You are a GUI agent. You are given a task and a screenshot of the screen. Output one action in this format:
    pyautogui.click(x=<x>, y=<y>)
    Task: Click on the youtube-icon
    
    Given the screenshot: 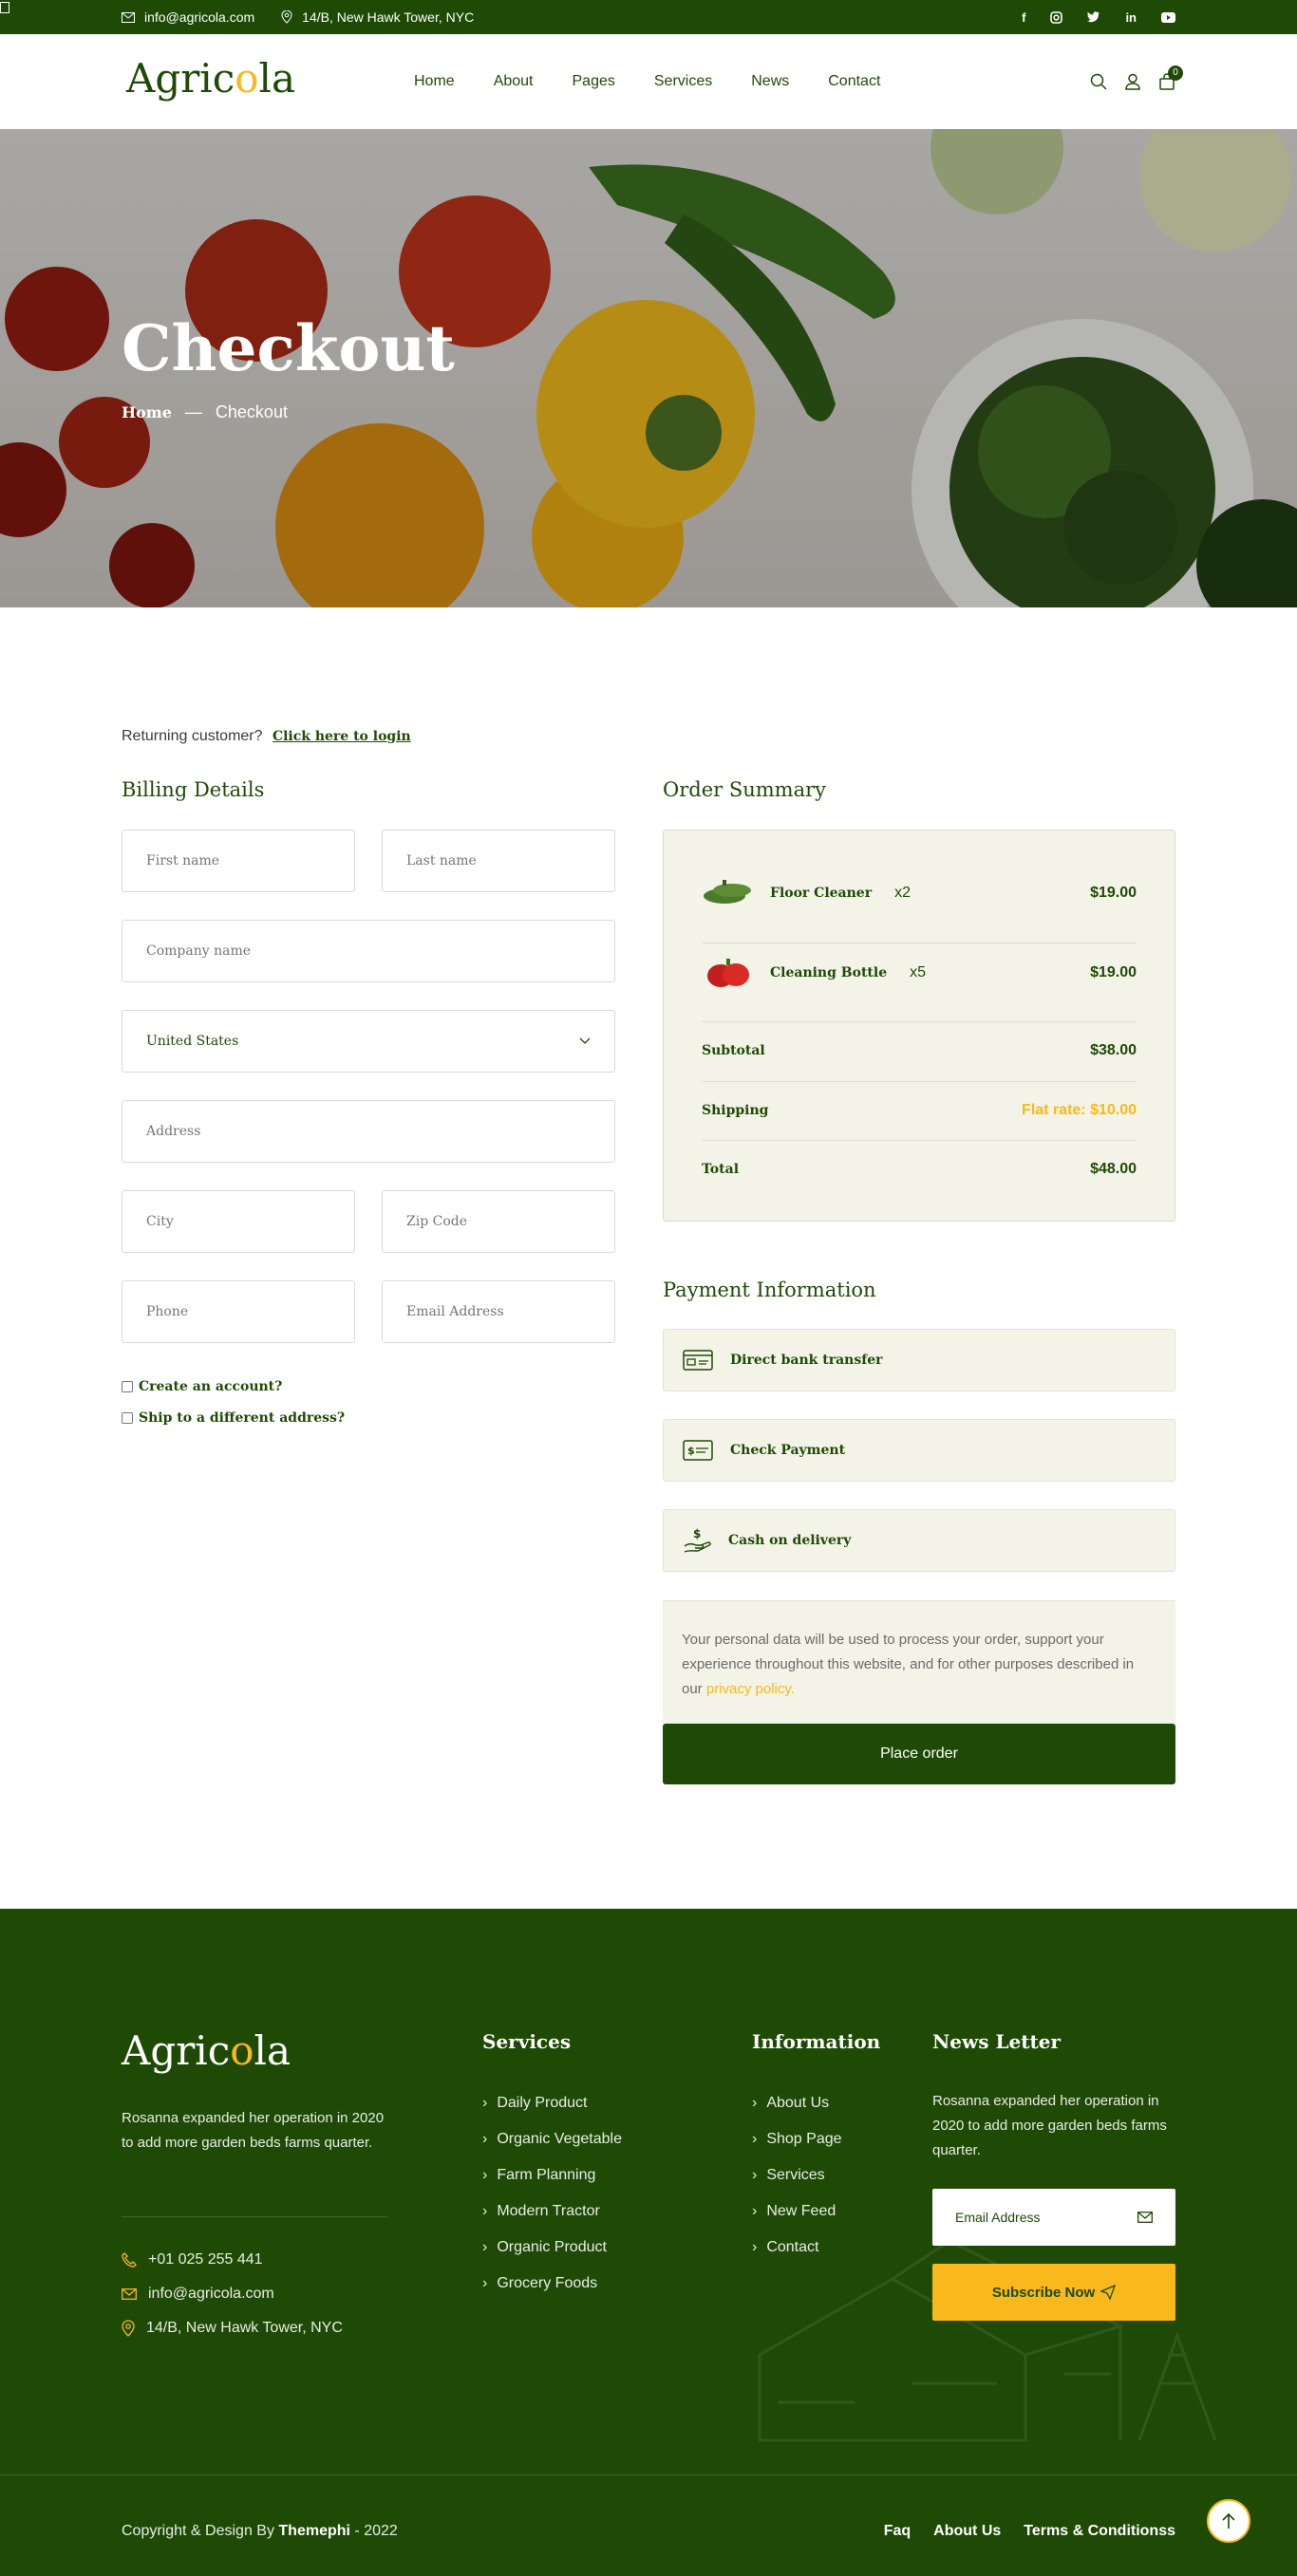 What is the action you would take?
    pyautogui.click(x=1168, y=17)
    